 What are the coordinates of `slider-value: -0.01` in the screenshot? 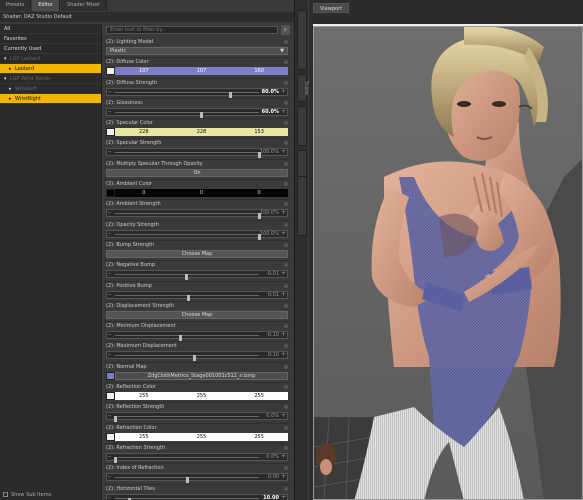 It's located at (272, 274).